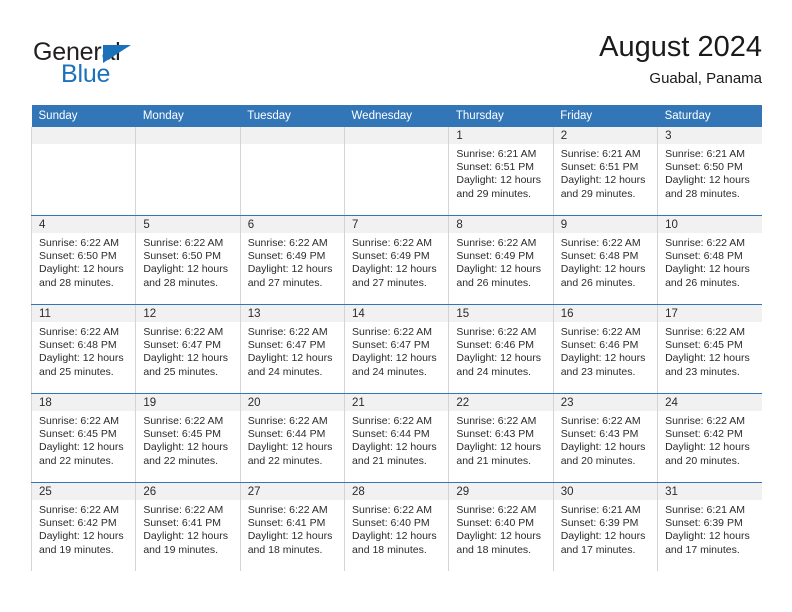 This screenshot has width=792, height=612. I want to click on day-number: 8, so click(501, 224).